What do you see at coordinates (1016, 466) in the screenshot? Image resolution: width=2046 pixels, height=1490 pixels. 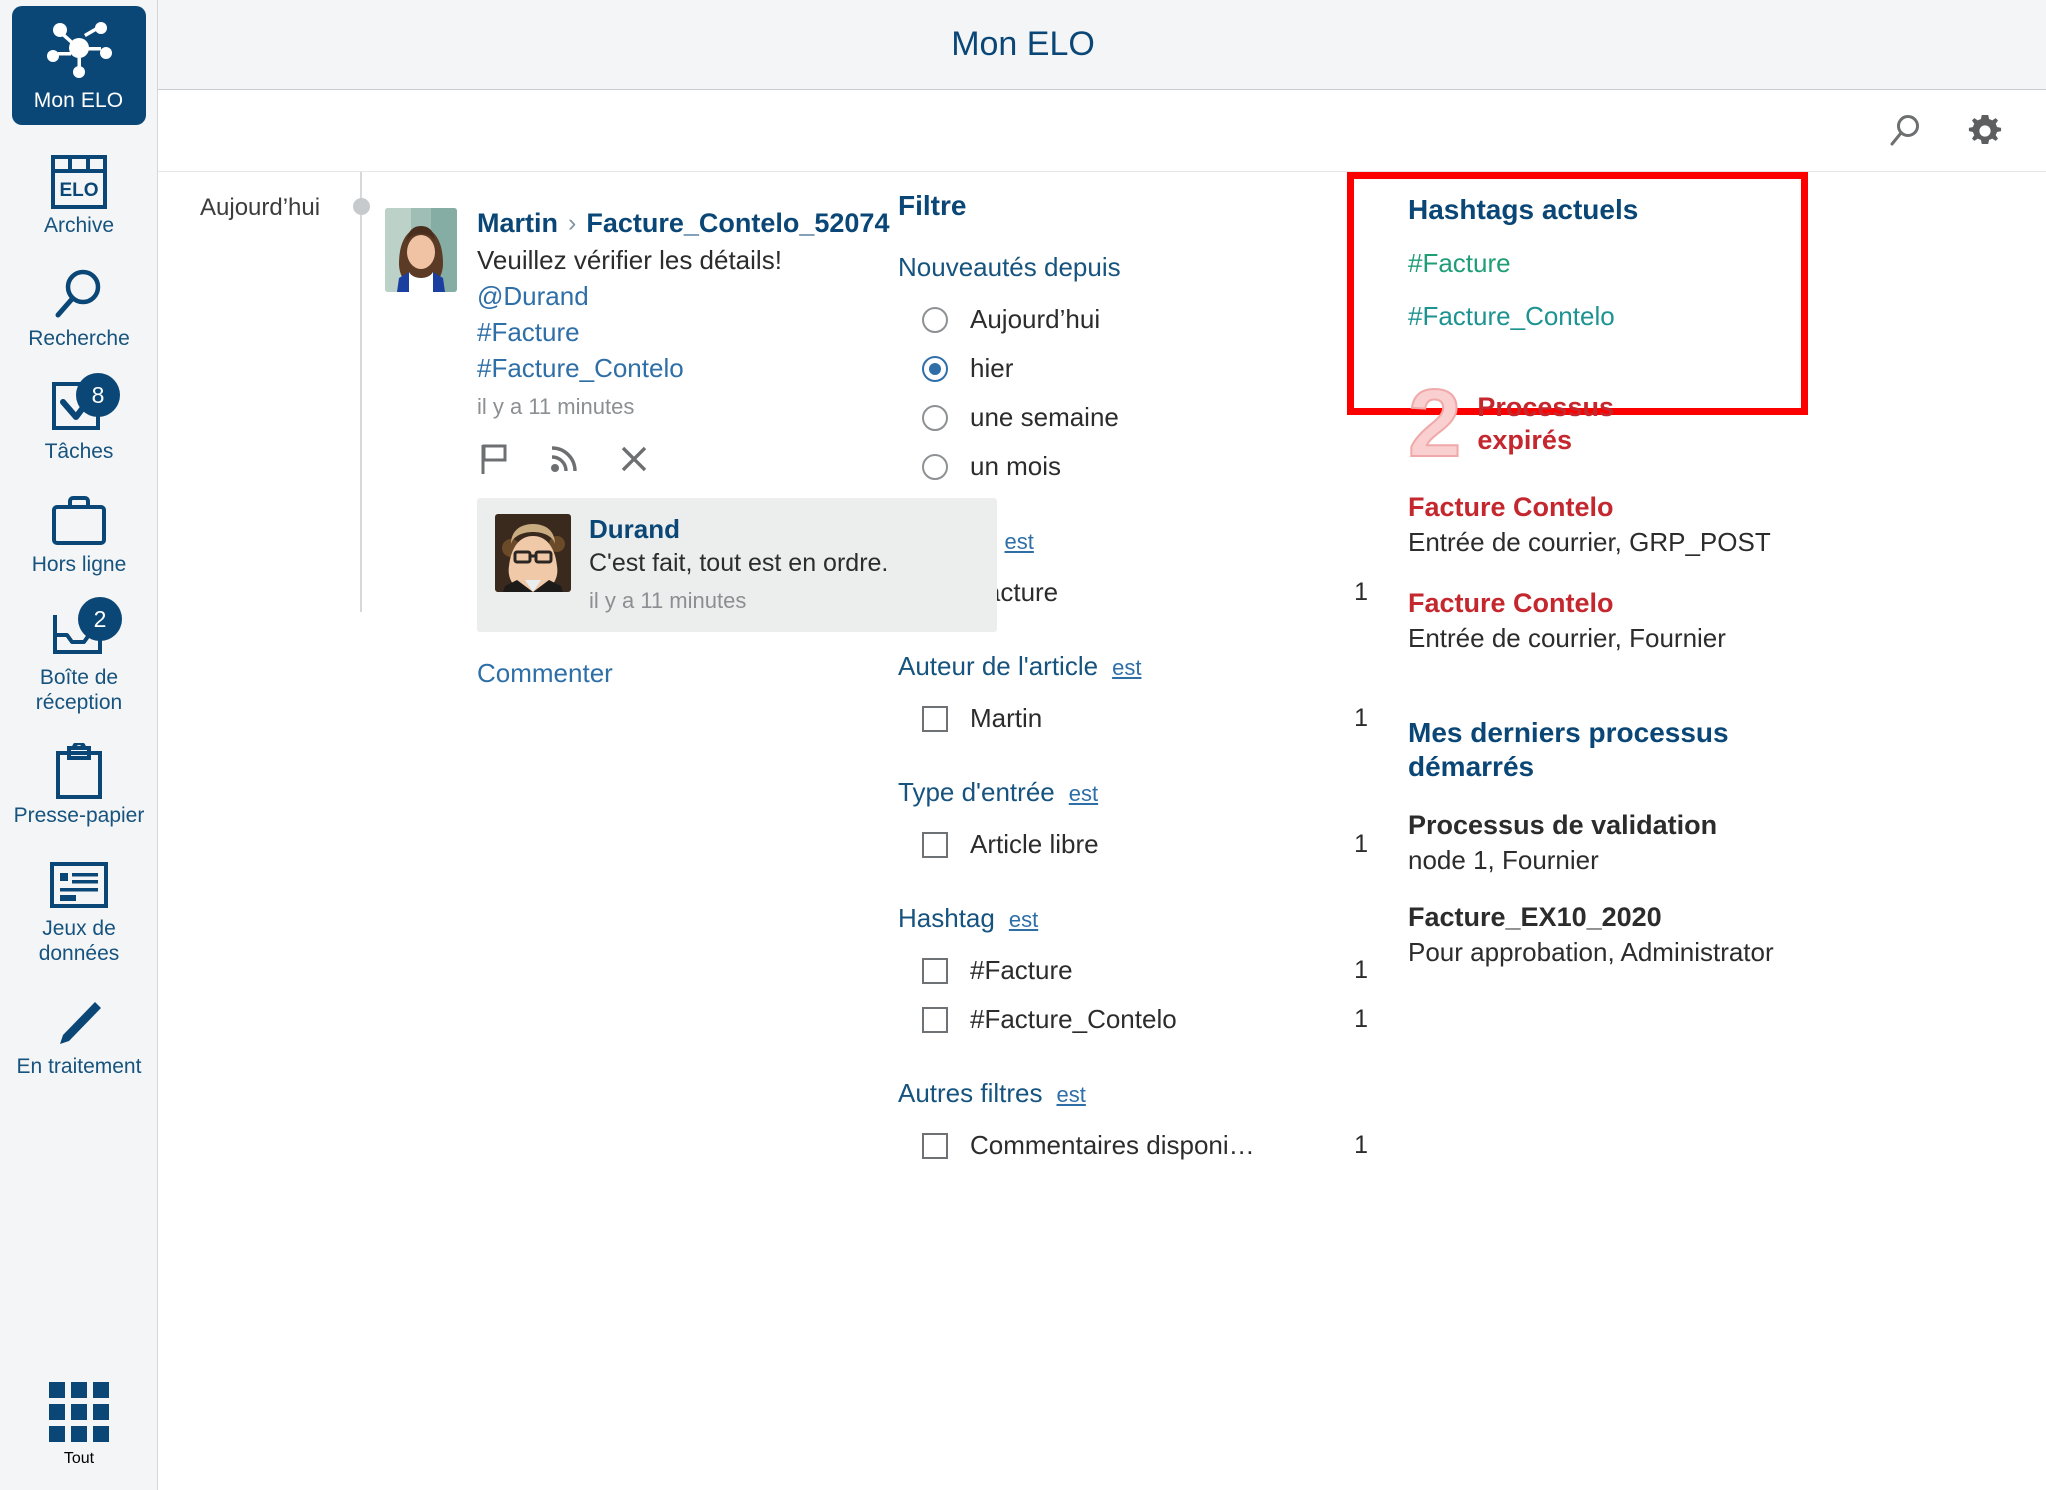 I see `filter-option-label: un mois` at bounding box center [1016, 466].